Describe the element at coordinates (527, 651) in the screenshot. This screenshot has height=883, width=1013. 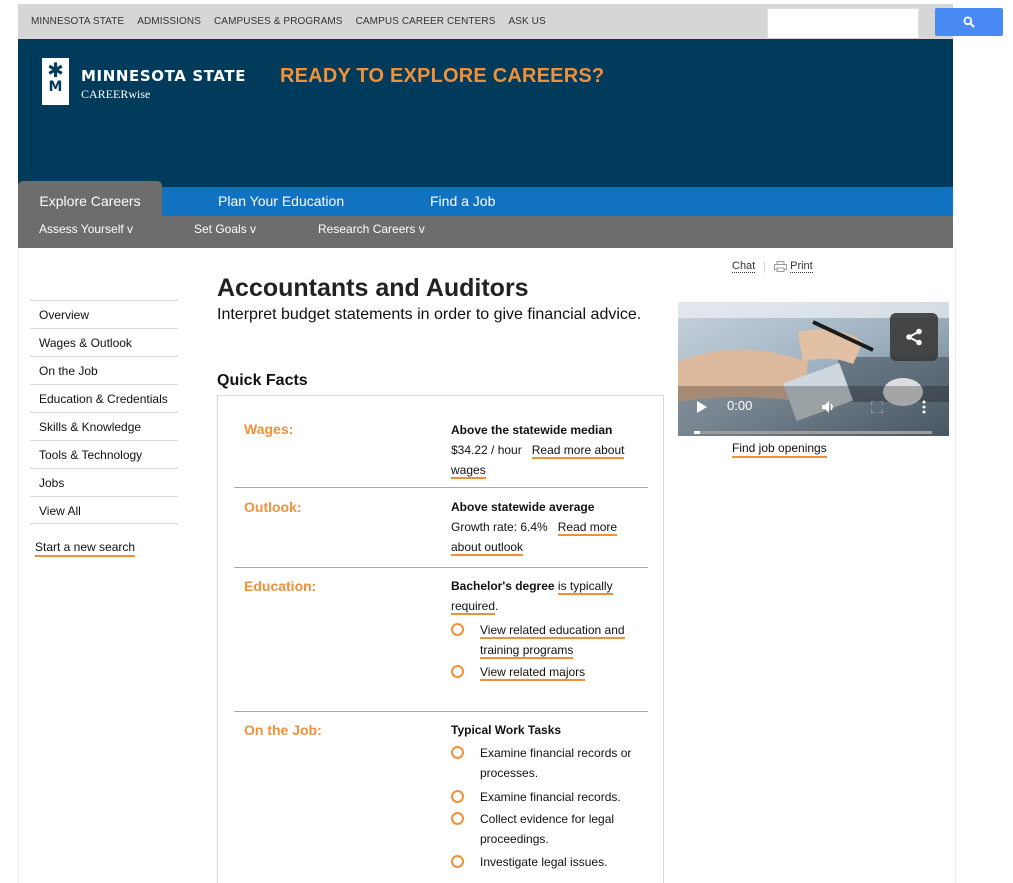
I see `related-programs-link-end: training programs` at that location.